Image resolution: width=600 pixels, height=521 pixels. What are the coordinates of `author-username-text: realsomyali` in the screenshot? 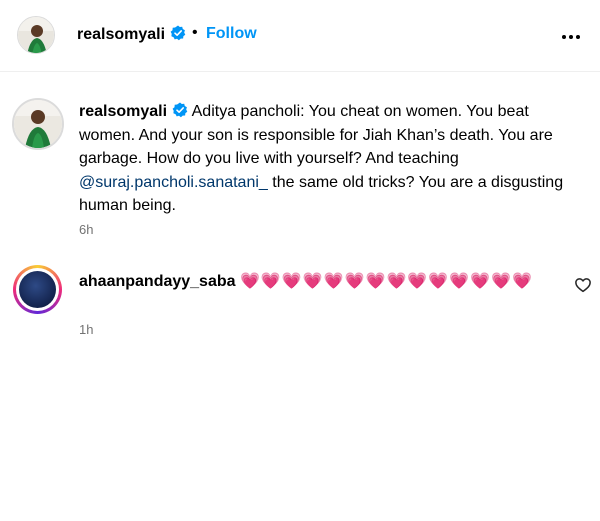 It's located at (121, 34).